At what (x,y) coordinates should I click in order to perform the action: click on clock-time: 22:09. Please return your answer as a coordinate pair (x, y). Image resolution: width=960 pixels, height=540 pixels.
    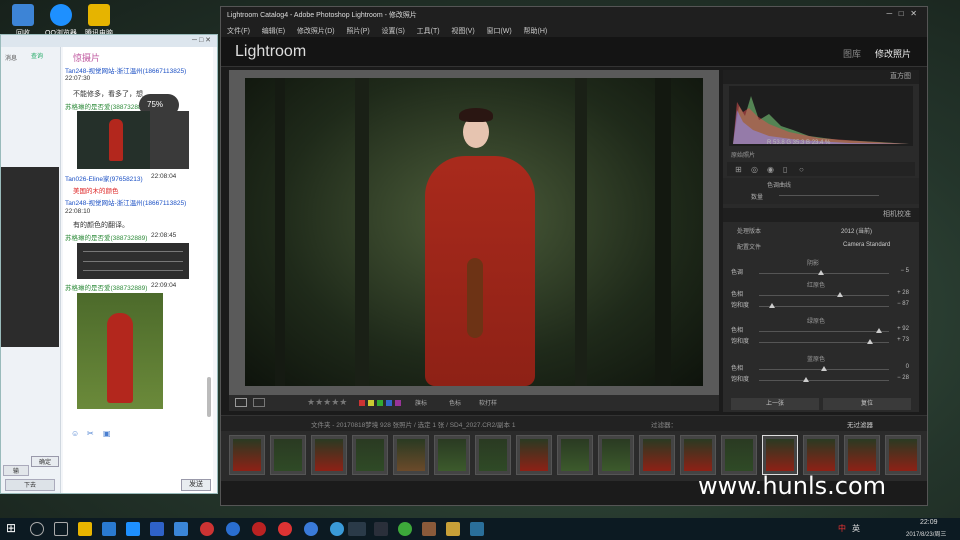
    Looking at the image, I should click on (929, 522).